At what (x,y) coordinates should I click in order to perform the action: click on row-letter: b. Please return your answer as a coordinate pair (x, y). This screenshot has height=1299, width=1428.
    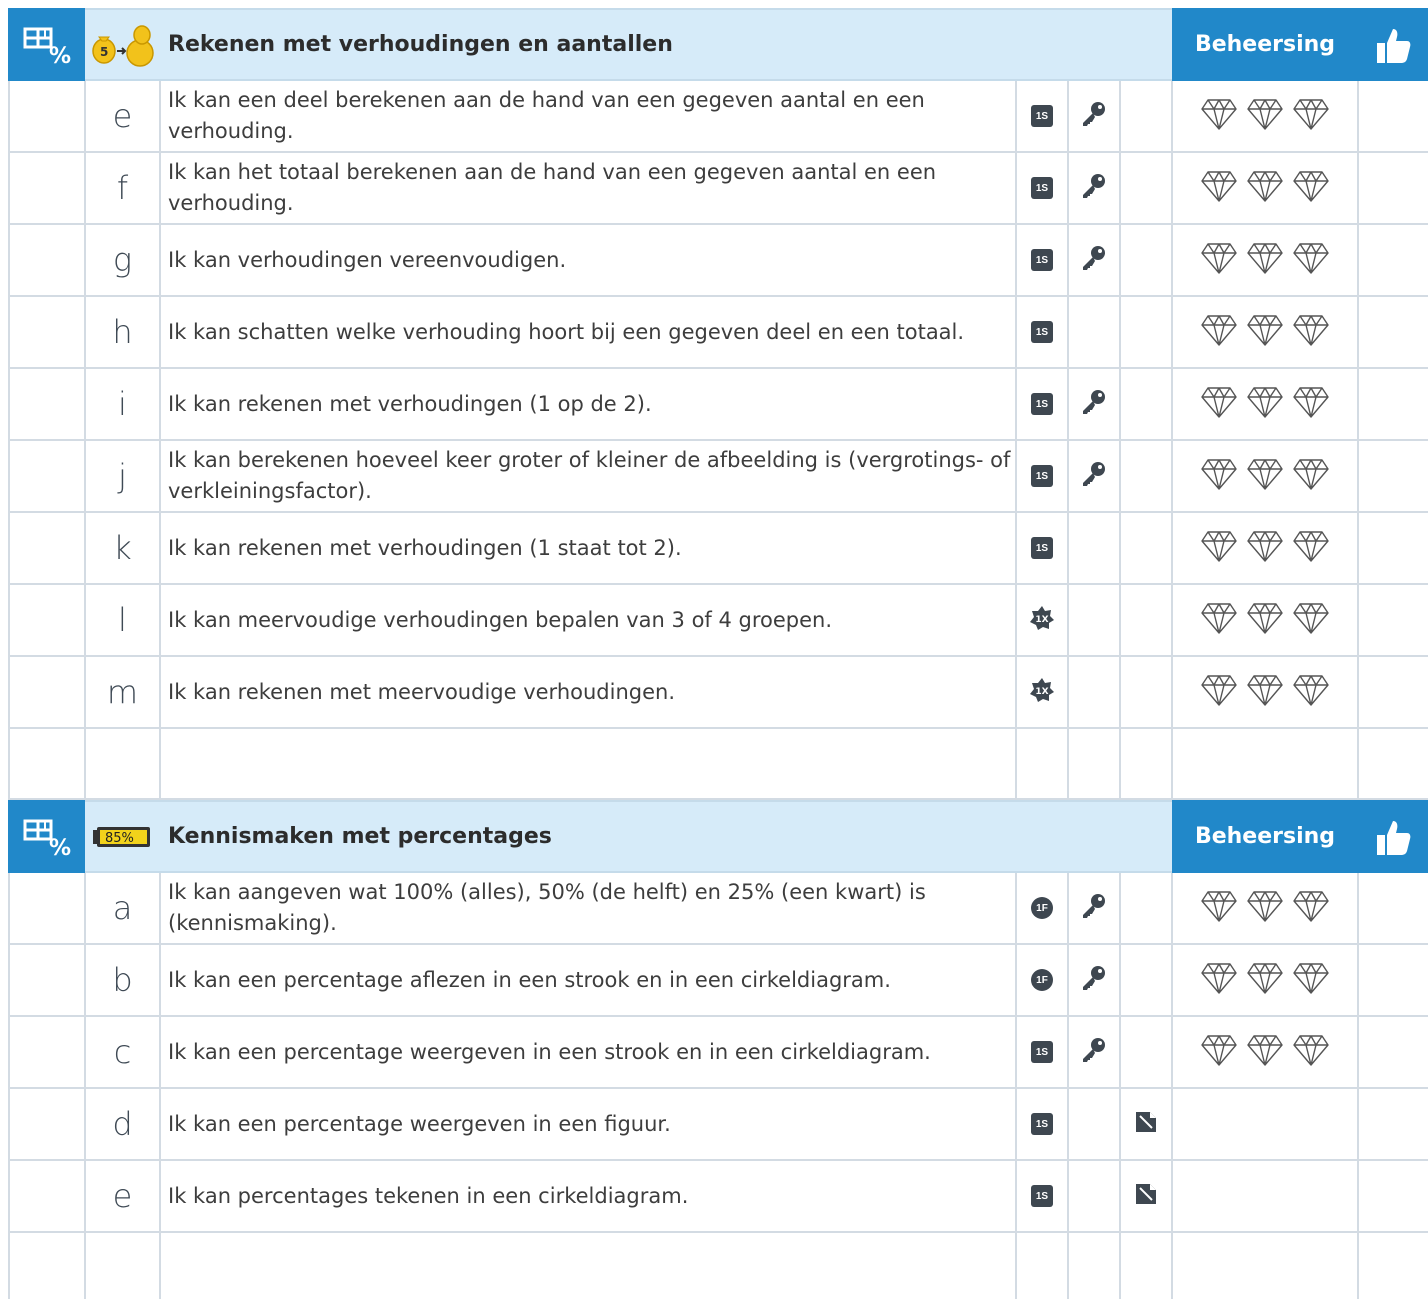
    Looking at the image, I should click on (122, 980).